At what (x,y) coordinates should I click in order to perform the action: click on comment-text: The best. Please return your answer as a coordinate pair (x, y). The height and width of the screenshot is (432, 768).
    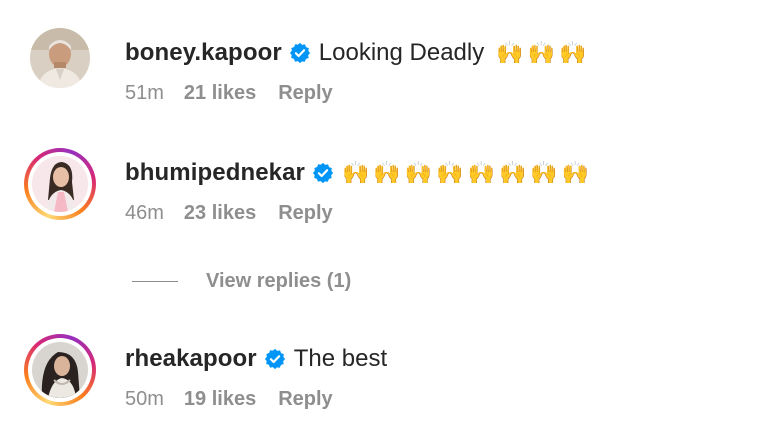
    Looking at the image, I should click on (340, 358).